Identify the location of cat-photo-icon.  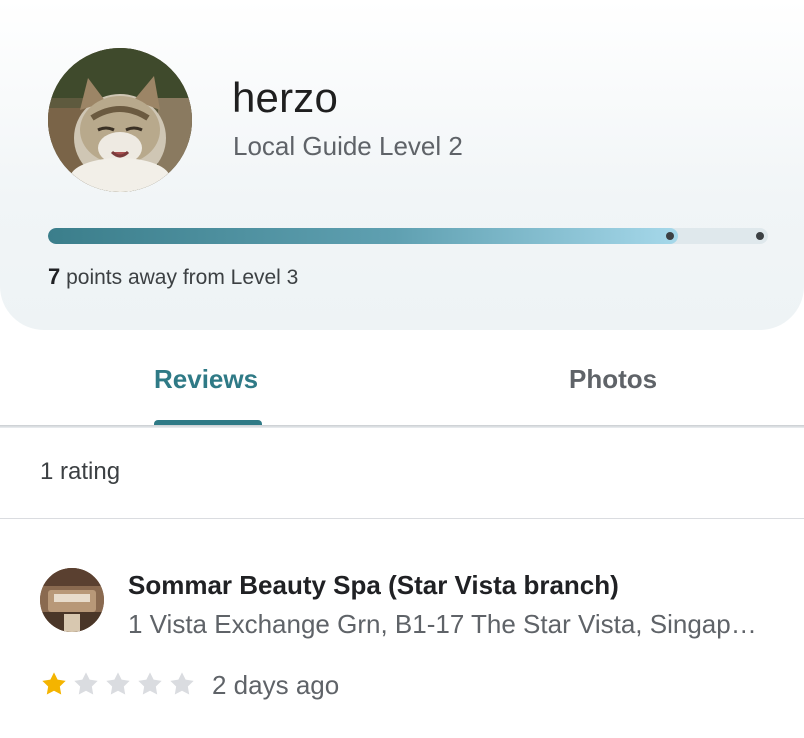
(120, 120).